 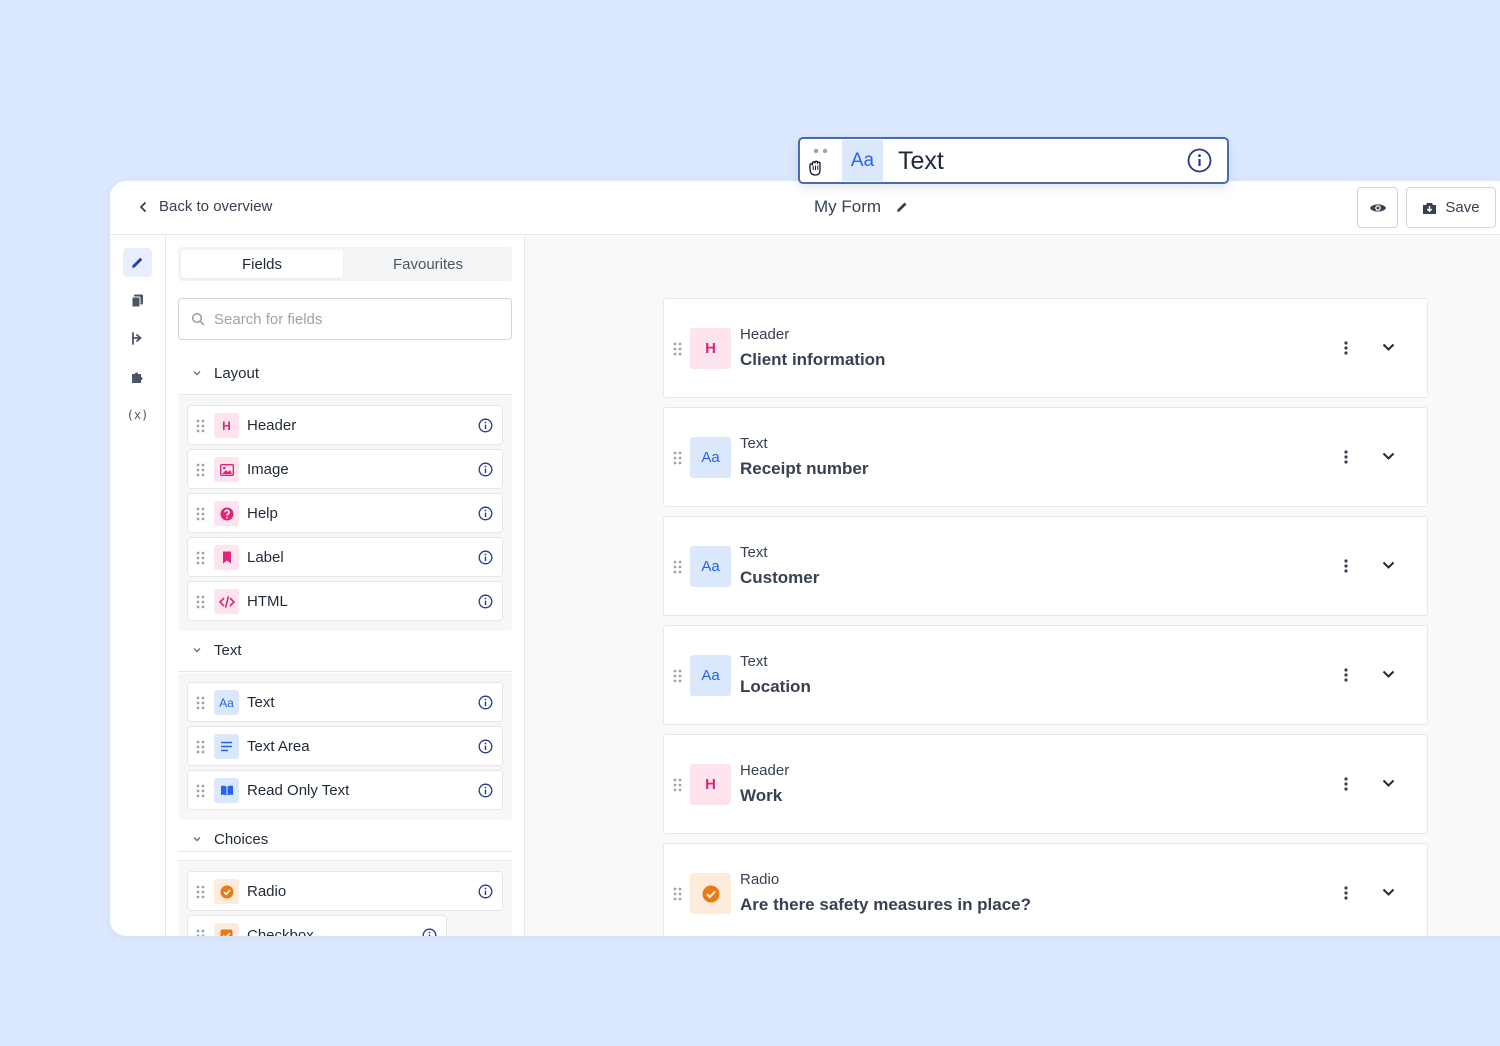 I want to click on checkbox-icon, so click(x=226, y=929).